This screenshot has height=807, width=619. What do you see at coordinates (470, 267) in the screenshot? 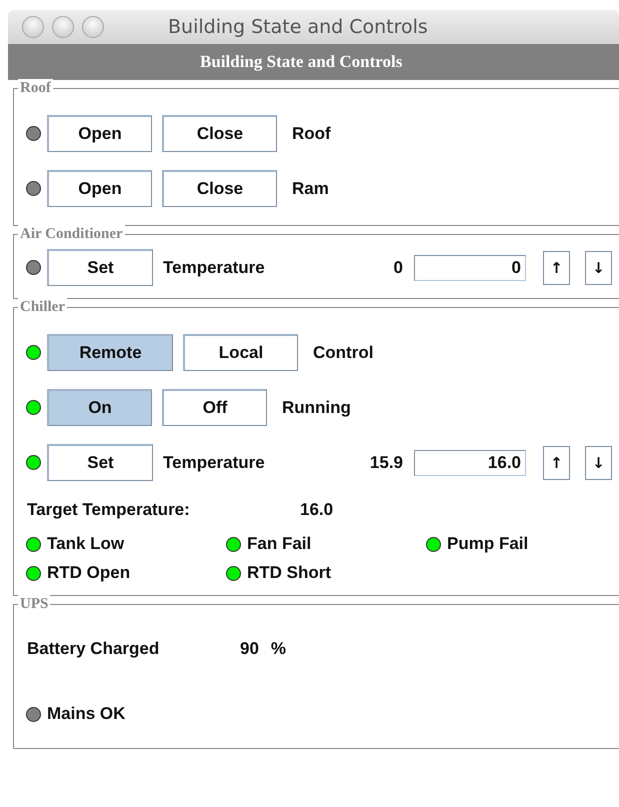
I see `setpoint-field: 0` at bounding box center [470, 267].